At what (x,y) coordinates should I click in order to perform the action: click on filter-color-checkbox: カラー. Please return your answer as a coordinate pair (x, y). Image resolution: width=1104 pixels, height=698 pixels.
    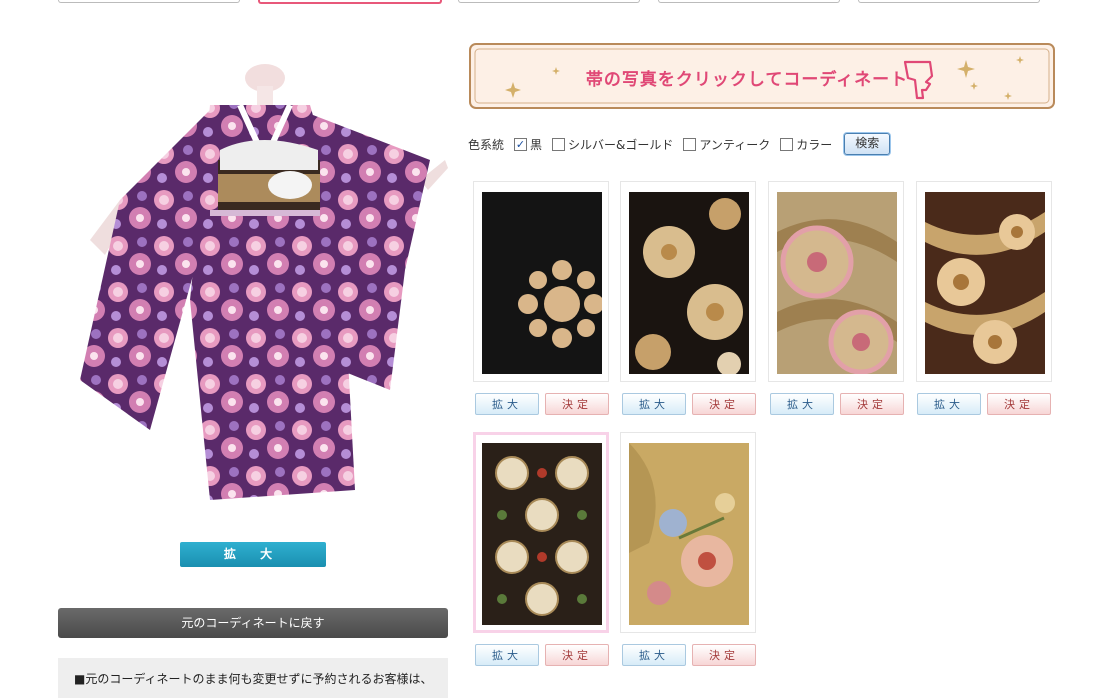
    Looking at the image, I should click on (806, 144).